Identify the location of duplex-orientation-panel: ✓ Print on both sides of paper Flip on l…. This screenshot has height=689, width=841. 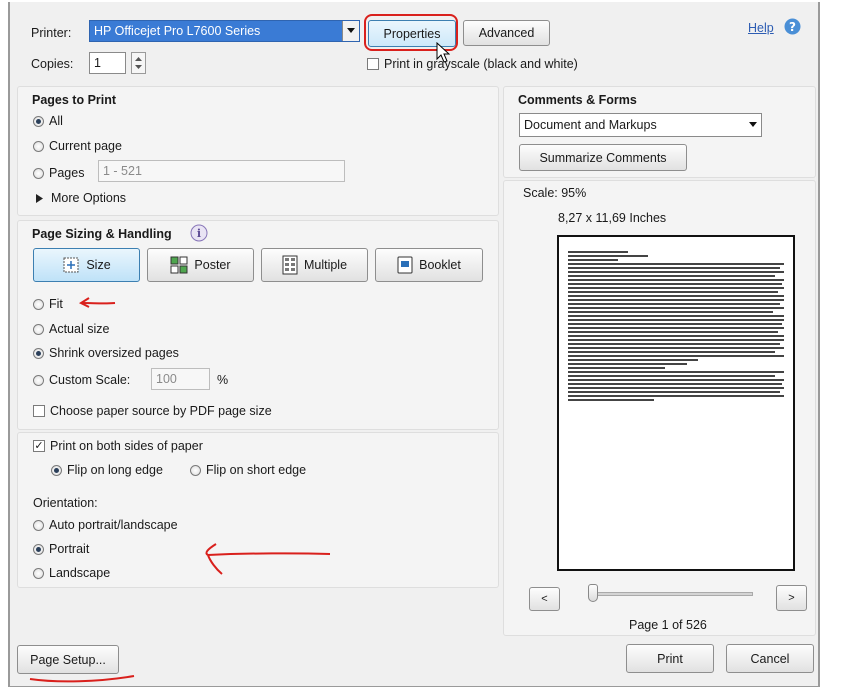
(258, 510).